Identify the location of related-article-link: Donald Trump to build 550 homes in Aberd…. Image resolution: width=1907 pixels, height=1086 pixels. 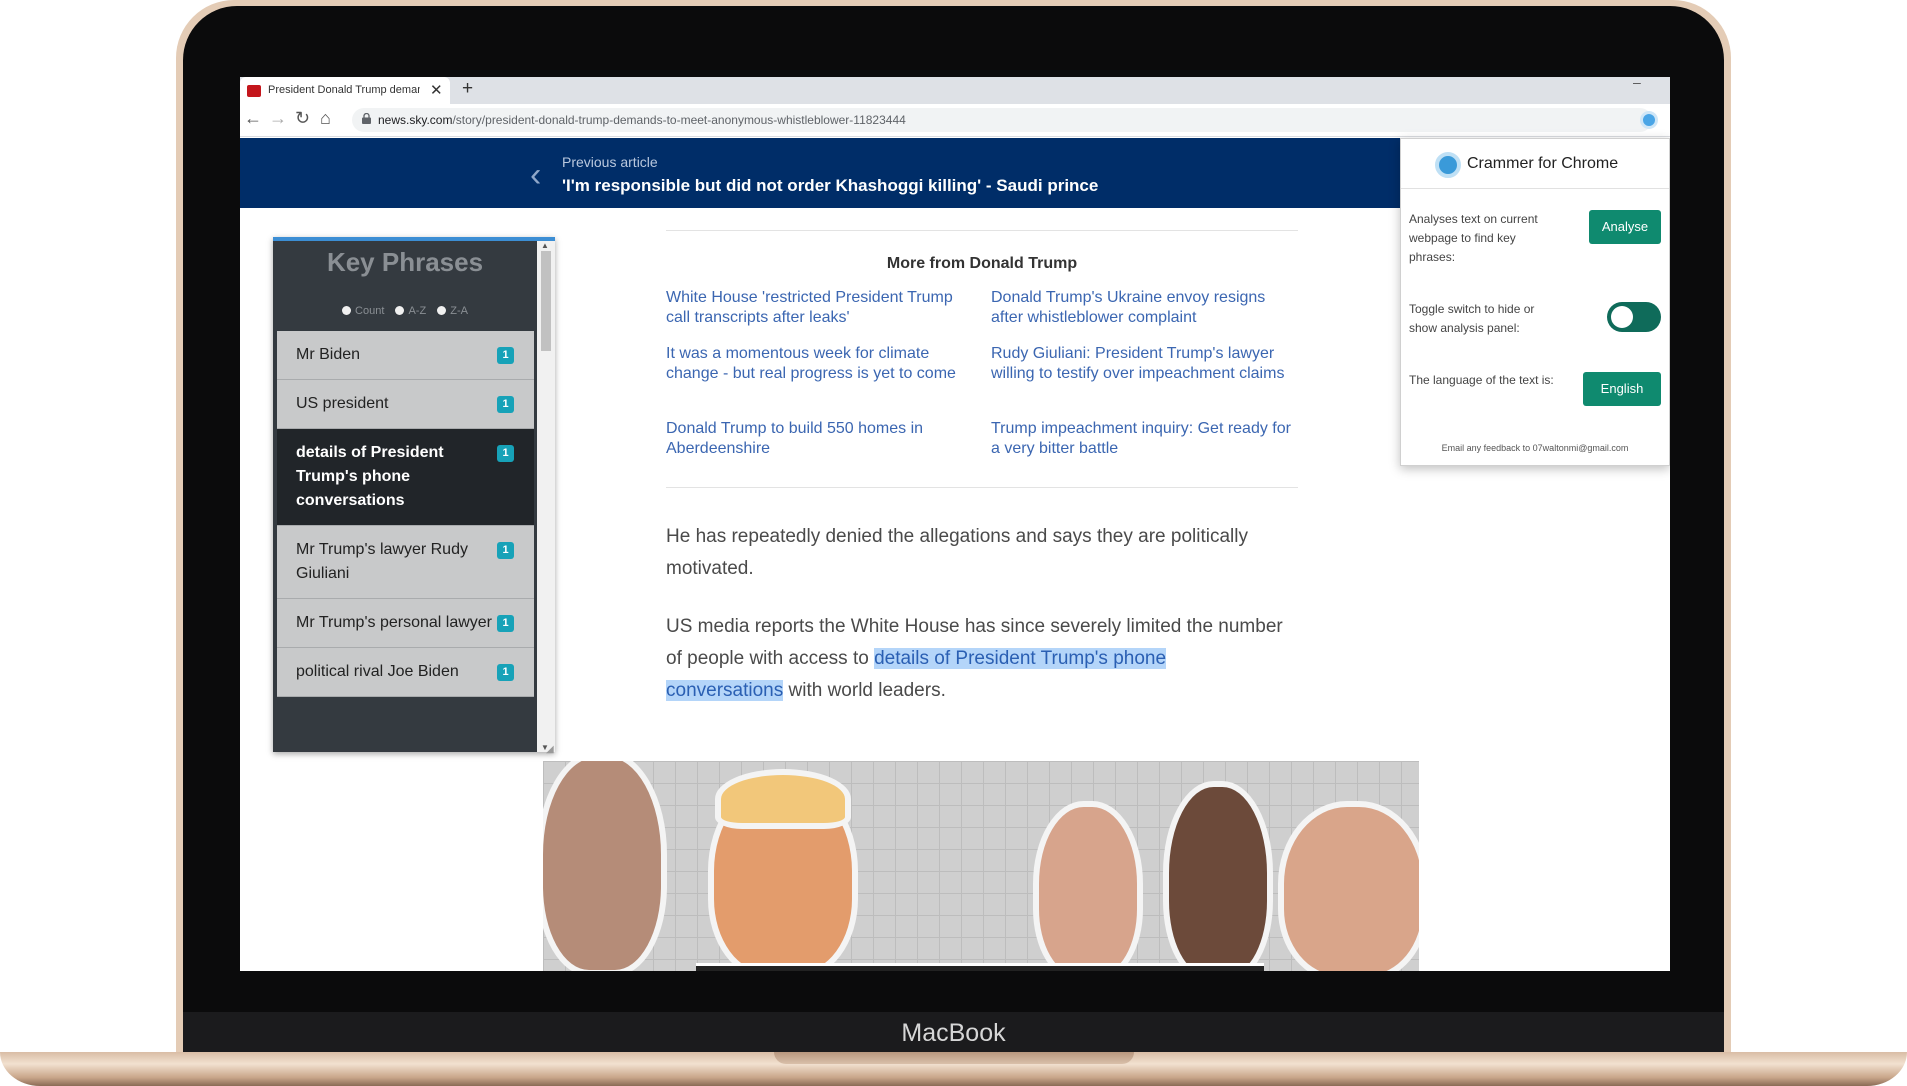
(816, 439).